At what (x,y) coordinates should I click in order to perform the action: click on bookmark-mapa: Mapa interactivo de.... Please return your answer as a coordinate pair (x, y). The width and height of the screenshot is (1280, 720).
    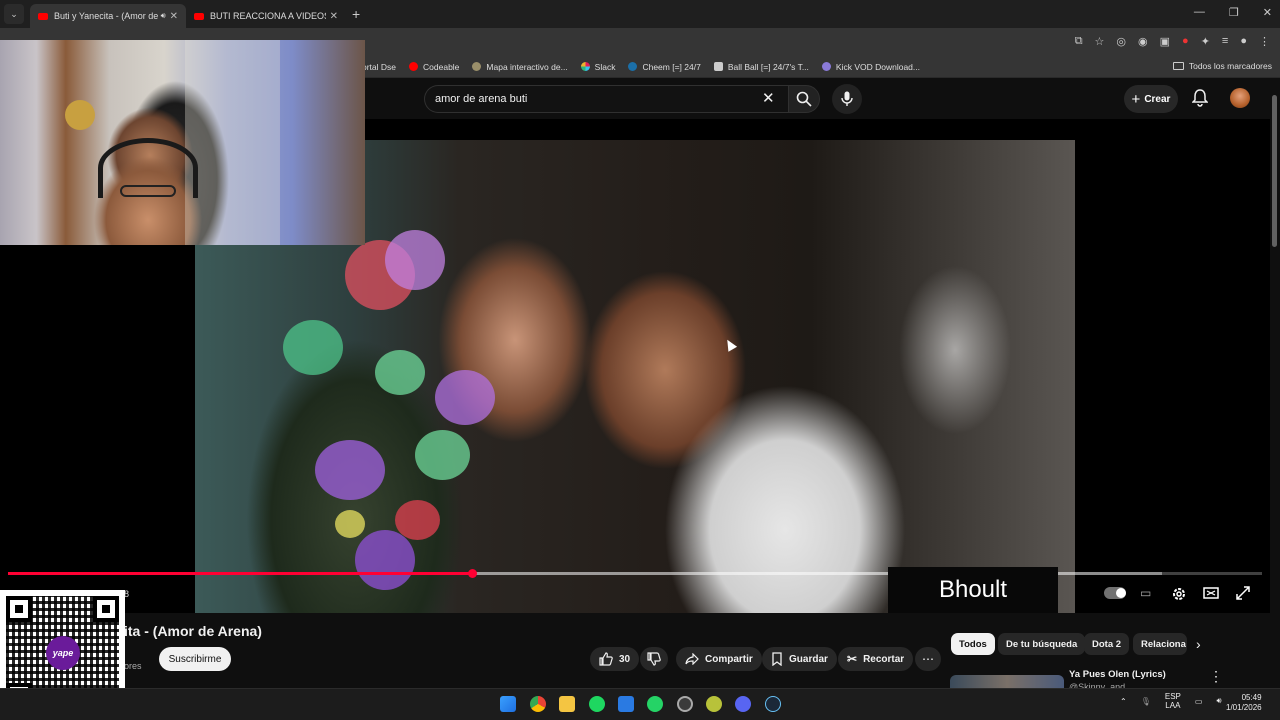
    Looking at the image, I should click on (520, 67).